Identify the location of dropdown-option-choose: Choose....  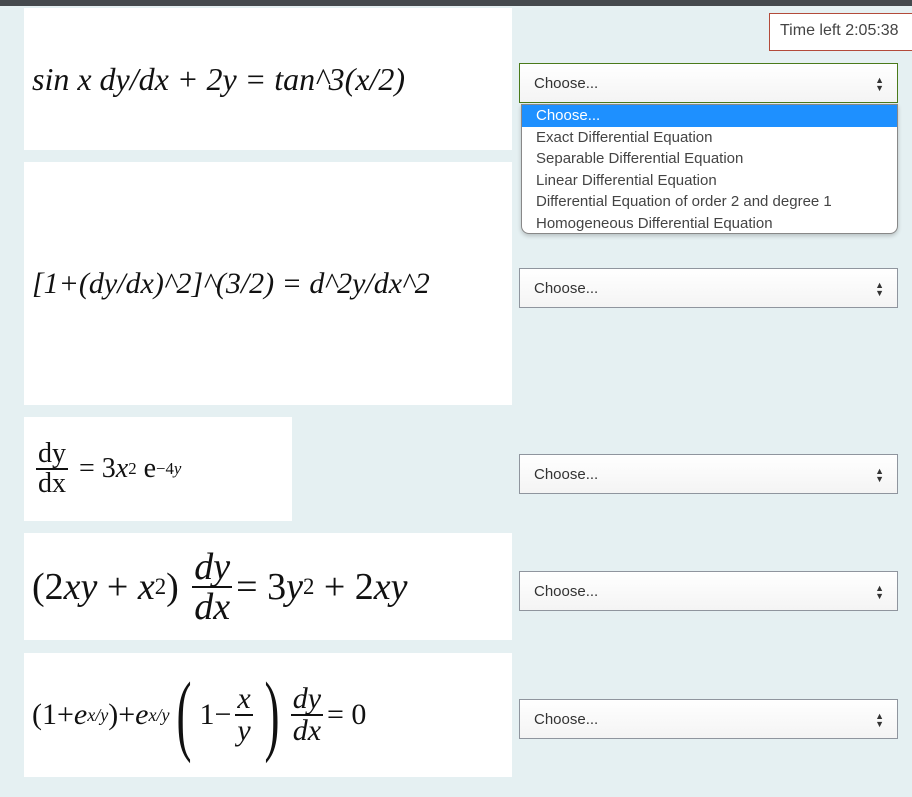
(709, 116).